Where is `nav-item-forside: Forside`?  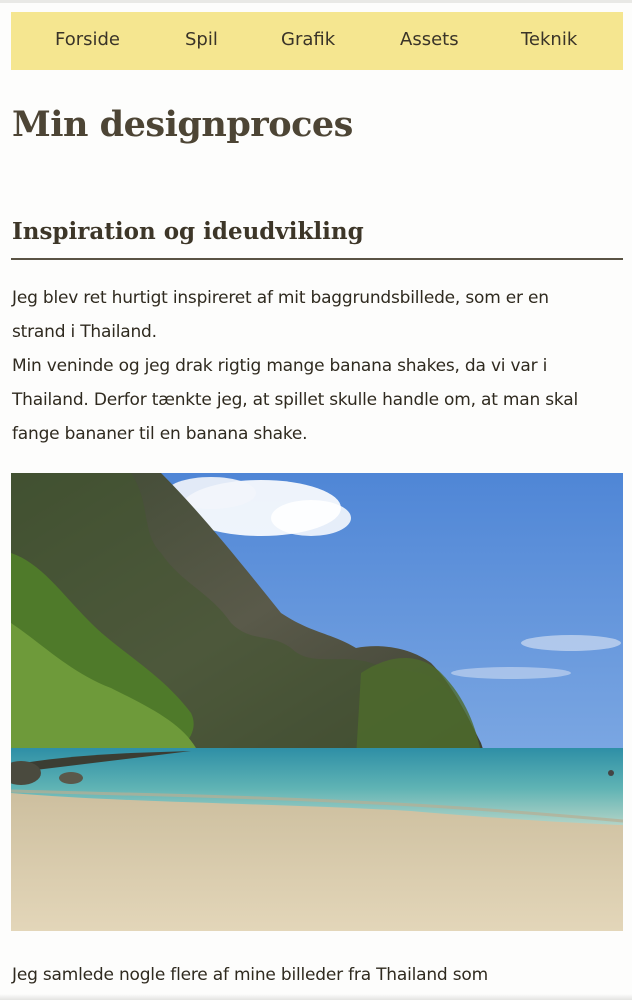 nav-item-forside: Forside is located at coordinates (87, 41).